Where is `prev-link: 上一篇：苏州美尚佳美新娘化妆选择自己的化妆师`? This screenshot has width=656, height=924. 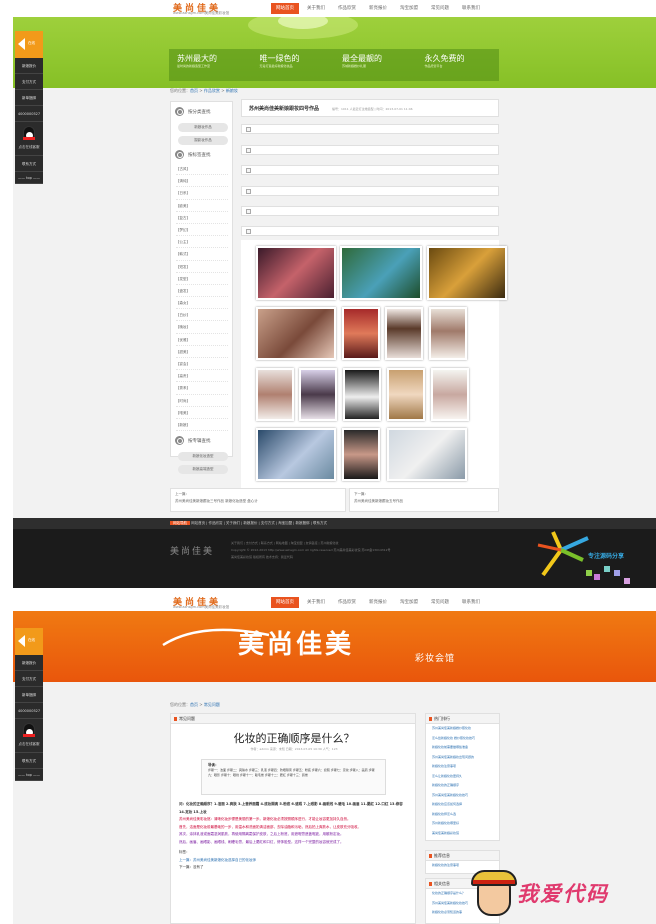
prev-link: 上一篇：苏州美尚佳美新娘化妆选择自己的化妆师 is located at coordinates (294, 861).